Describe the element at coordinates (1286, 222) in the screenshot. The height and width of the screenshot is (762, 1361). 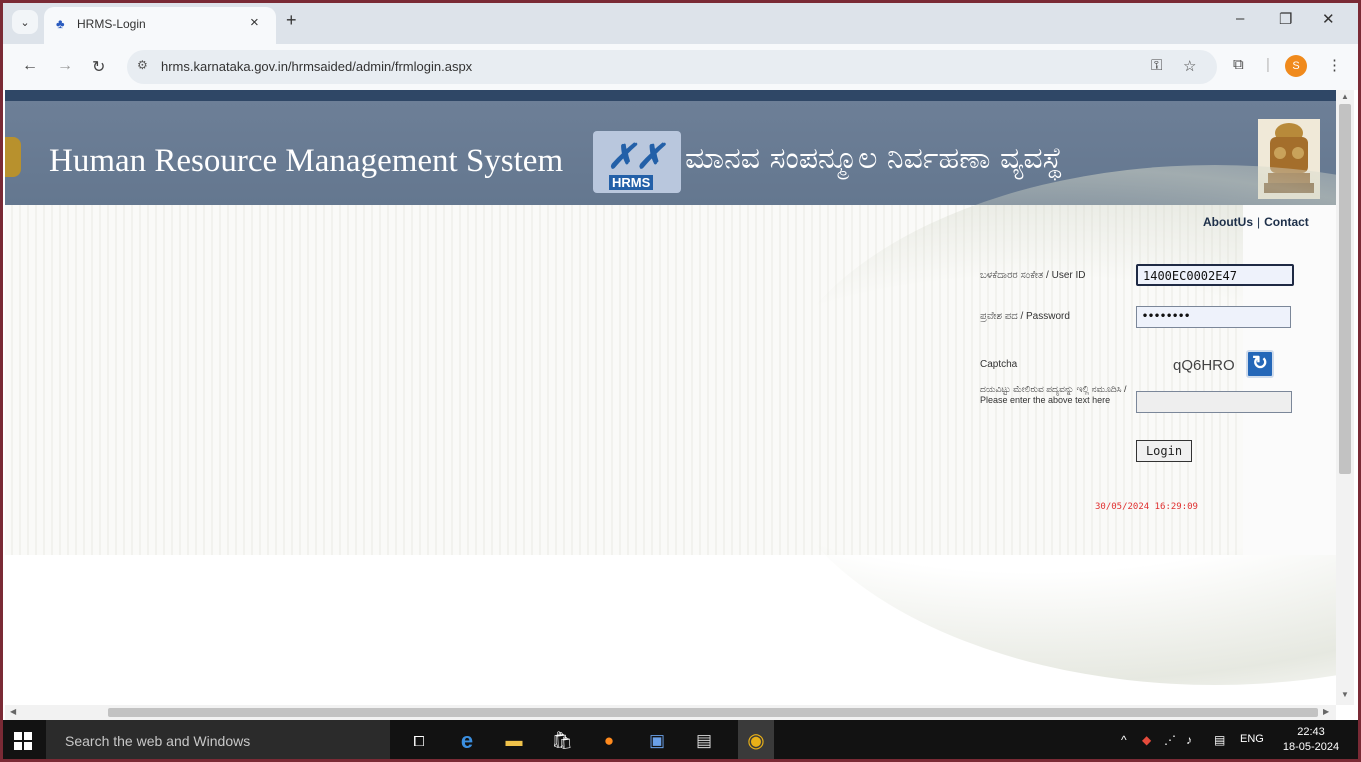
I see `contact-link: Contact` at that location.